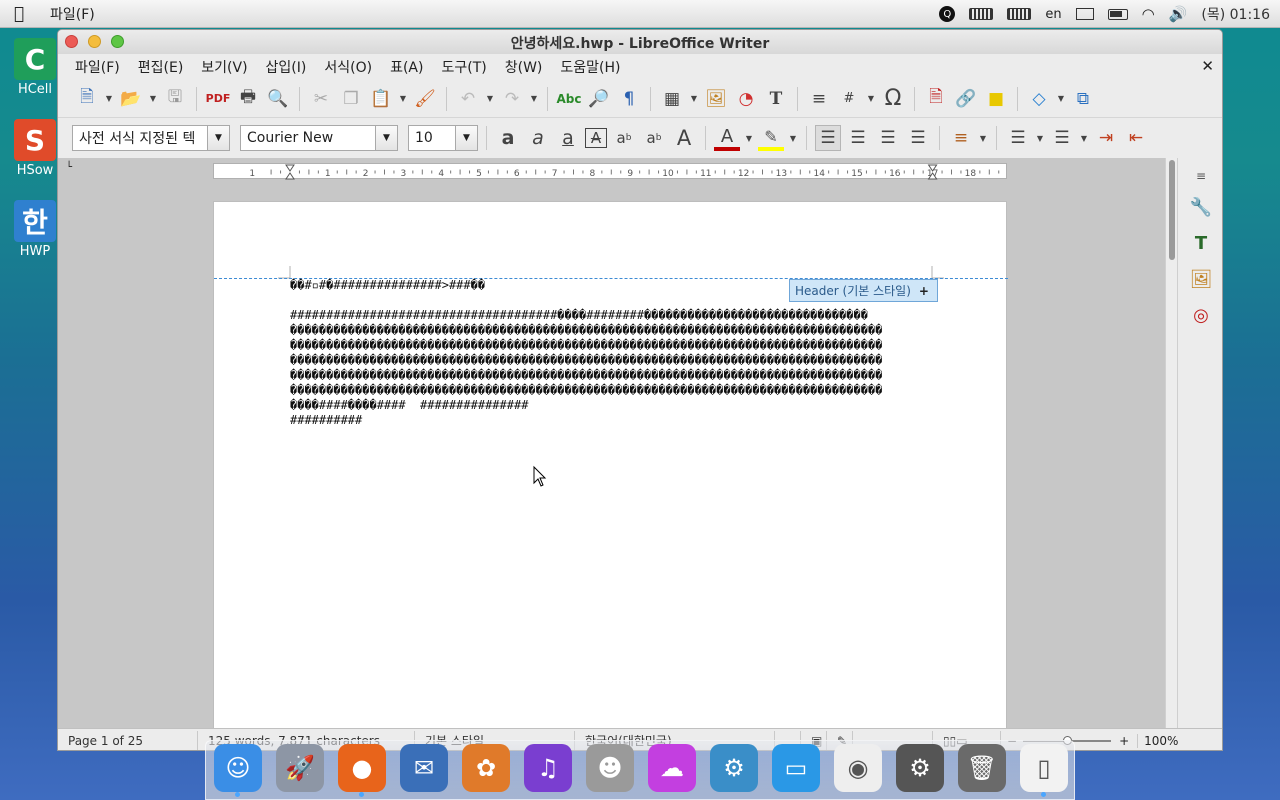  Describe the element at coordinates (961, 138) in the screenshot. I see `line-spacing-icon: ≡` at that location.